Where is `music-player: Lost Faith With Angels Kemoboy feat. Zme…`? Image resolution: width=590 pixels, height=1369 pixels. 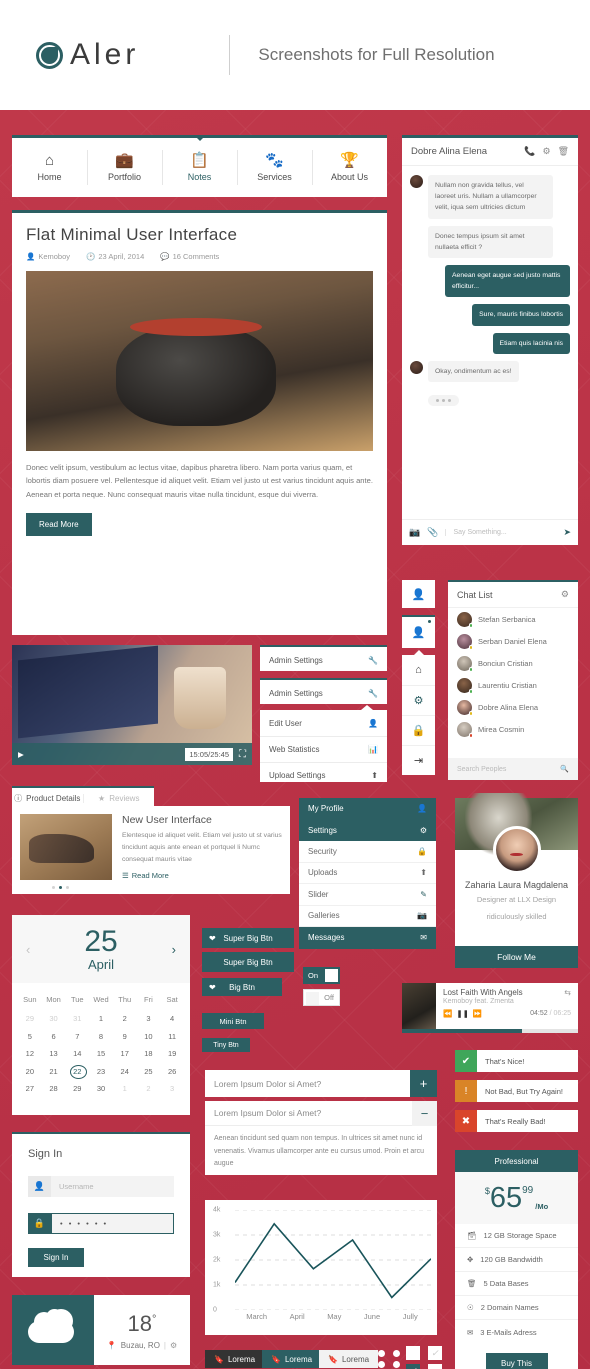
music-player: Lost Faith With Angels Kemoboy feat. Zme… is located at coordinates (490, 1008).